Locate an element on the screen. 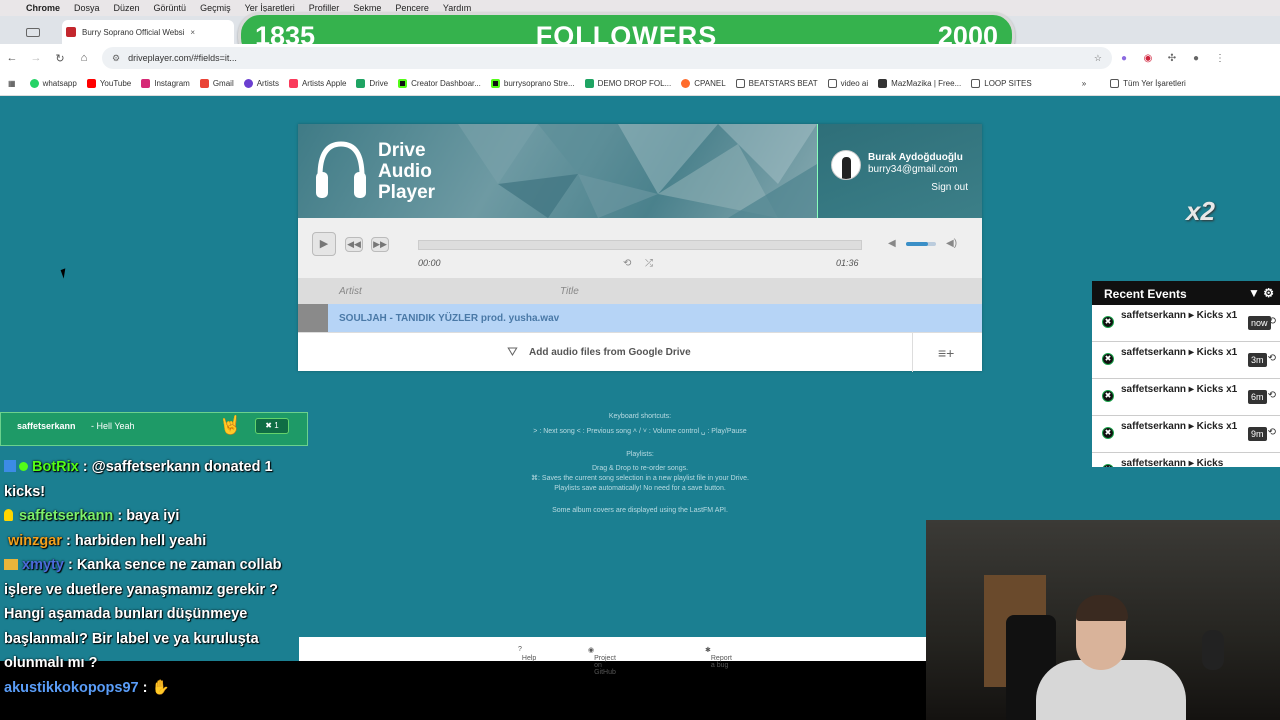  chat-user: xmyty is located at coordinates (43, 565).